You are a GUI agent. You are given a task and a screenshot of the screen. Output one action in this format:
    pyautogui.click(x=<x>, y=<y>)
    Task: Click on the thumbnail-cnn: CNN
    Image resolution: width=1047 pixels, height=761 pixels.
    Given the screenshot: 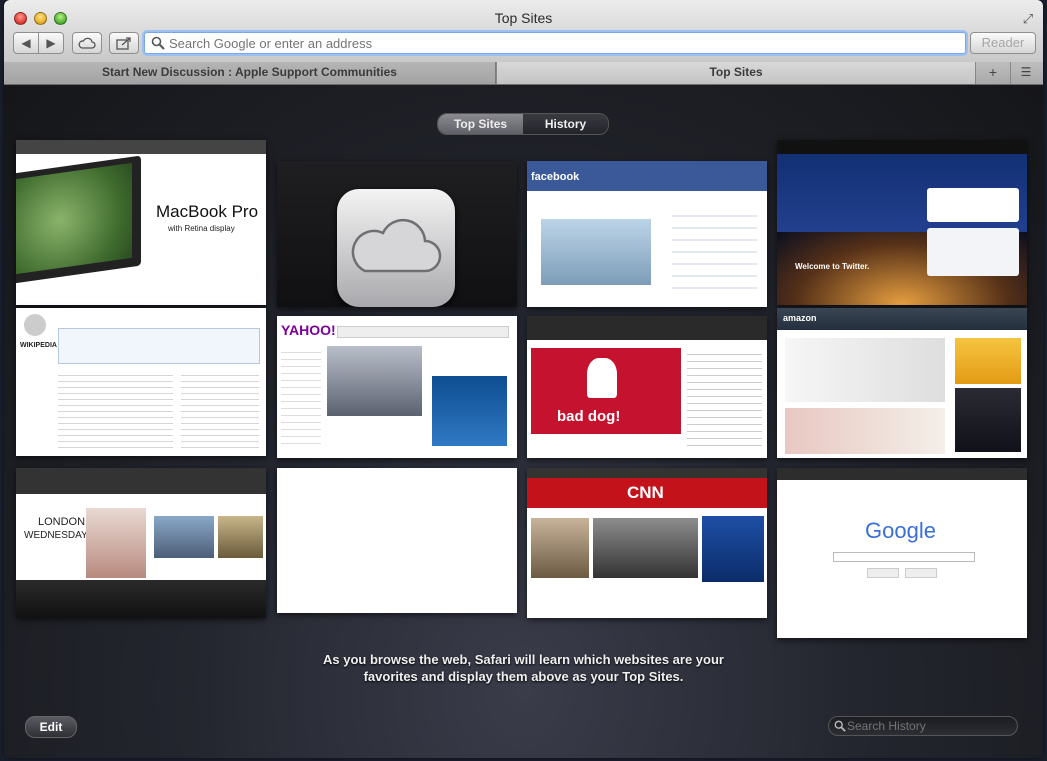 What is the action you would take?
    pyautogui.click(x=647, y=543)
    